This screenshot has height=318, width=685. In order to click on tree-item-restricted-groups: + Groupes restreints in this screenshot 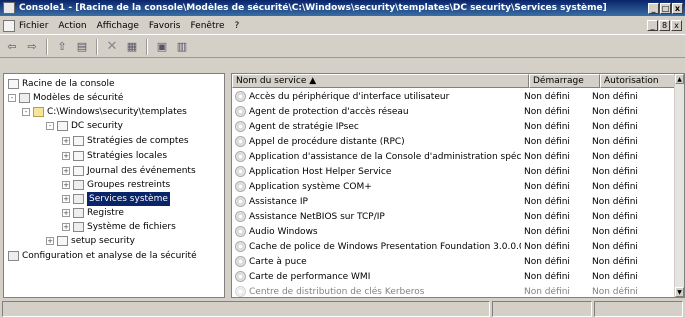, I will do `click(116, 185)`.